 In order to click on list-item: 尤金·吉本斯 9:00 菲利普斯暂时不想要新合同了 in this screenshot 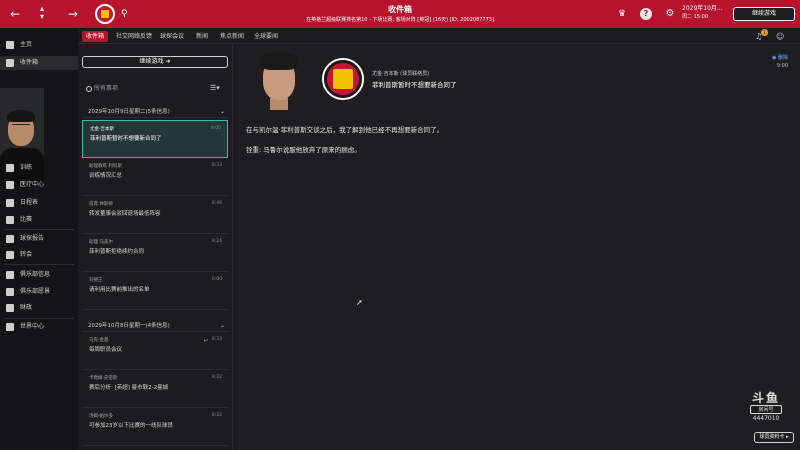, I will do `click(155, 139)`.